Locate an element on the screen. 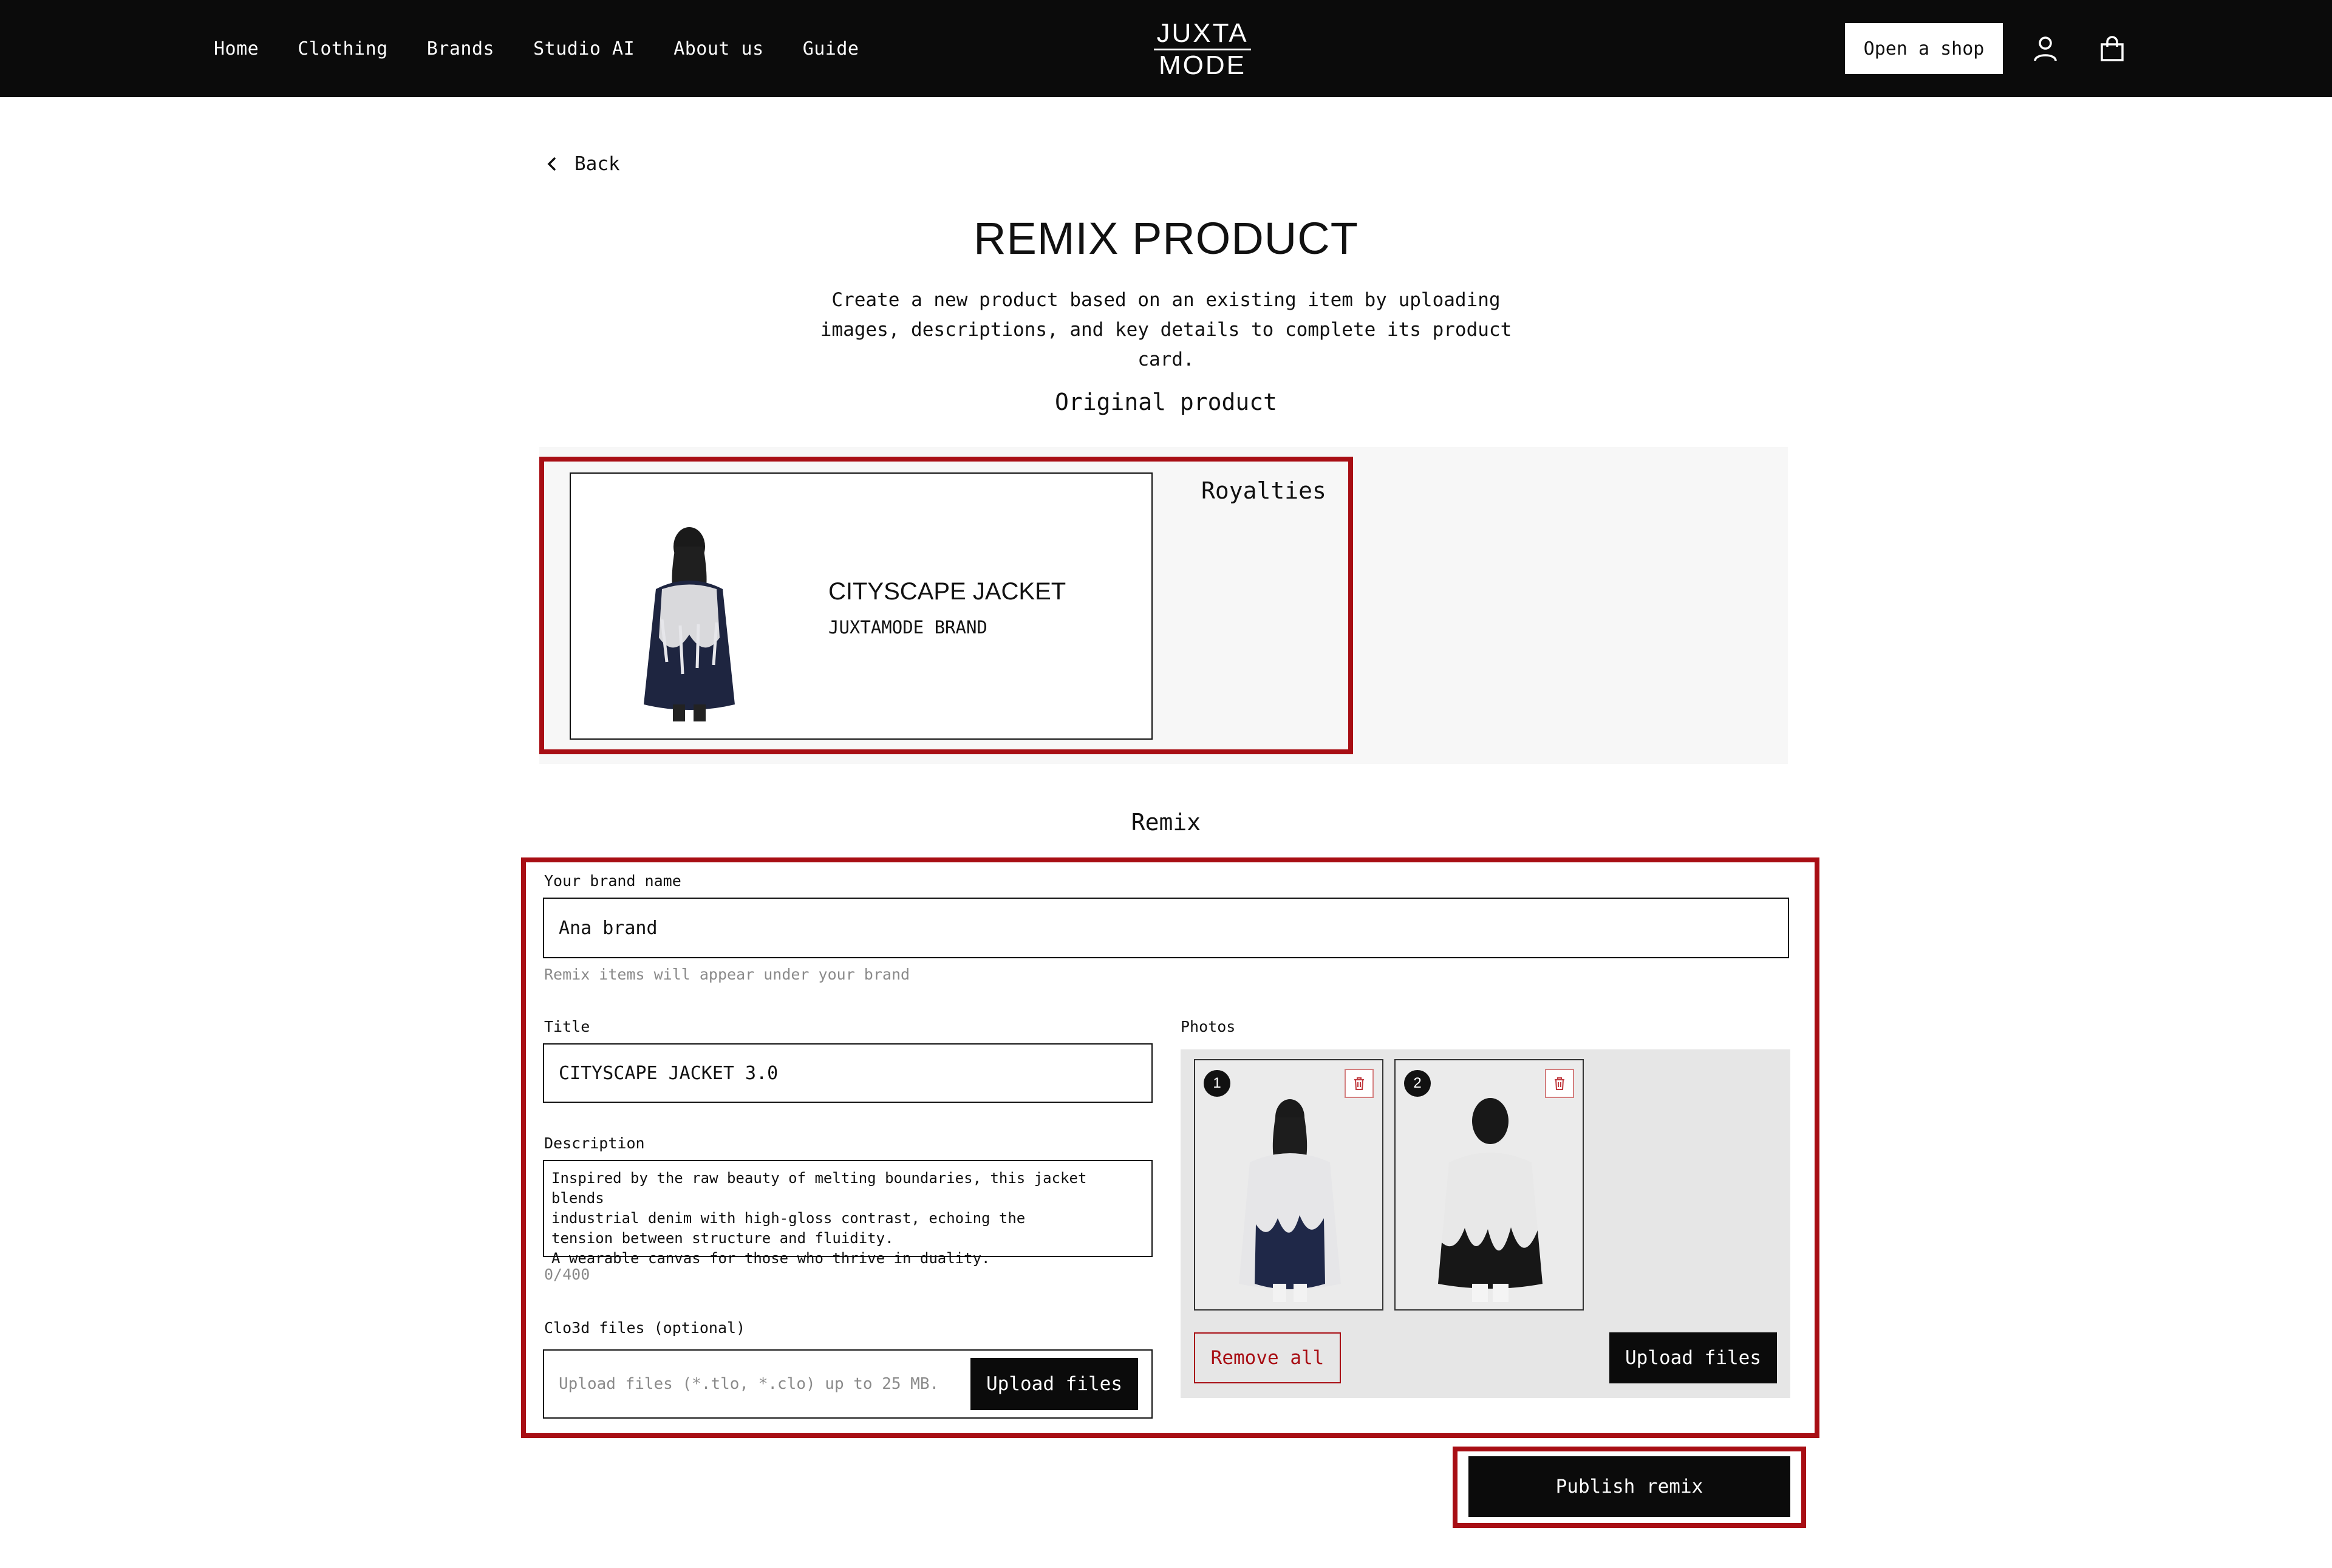 The height and width of the screenshot is (1568, 2332). brand-logo: JUXTA MODE is located at coordinates (1202, 49).